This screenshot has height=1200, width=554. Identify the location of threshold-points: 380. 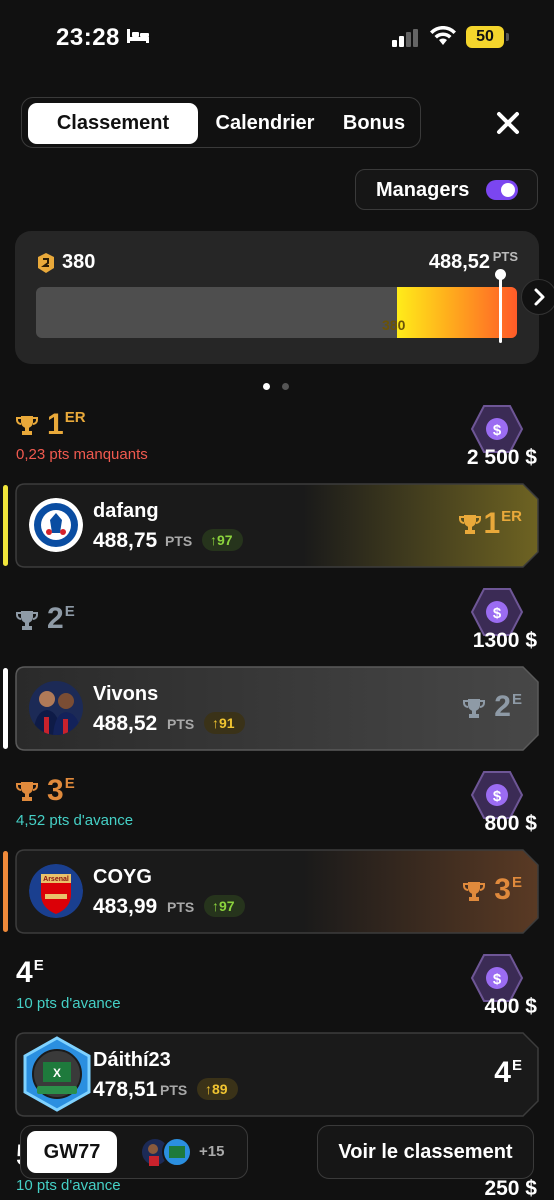
(79, 262).